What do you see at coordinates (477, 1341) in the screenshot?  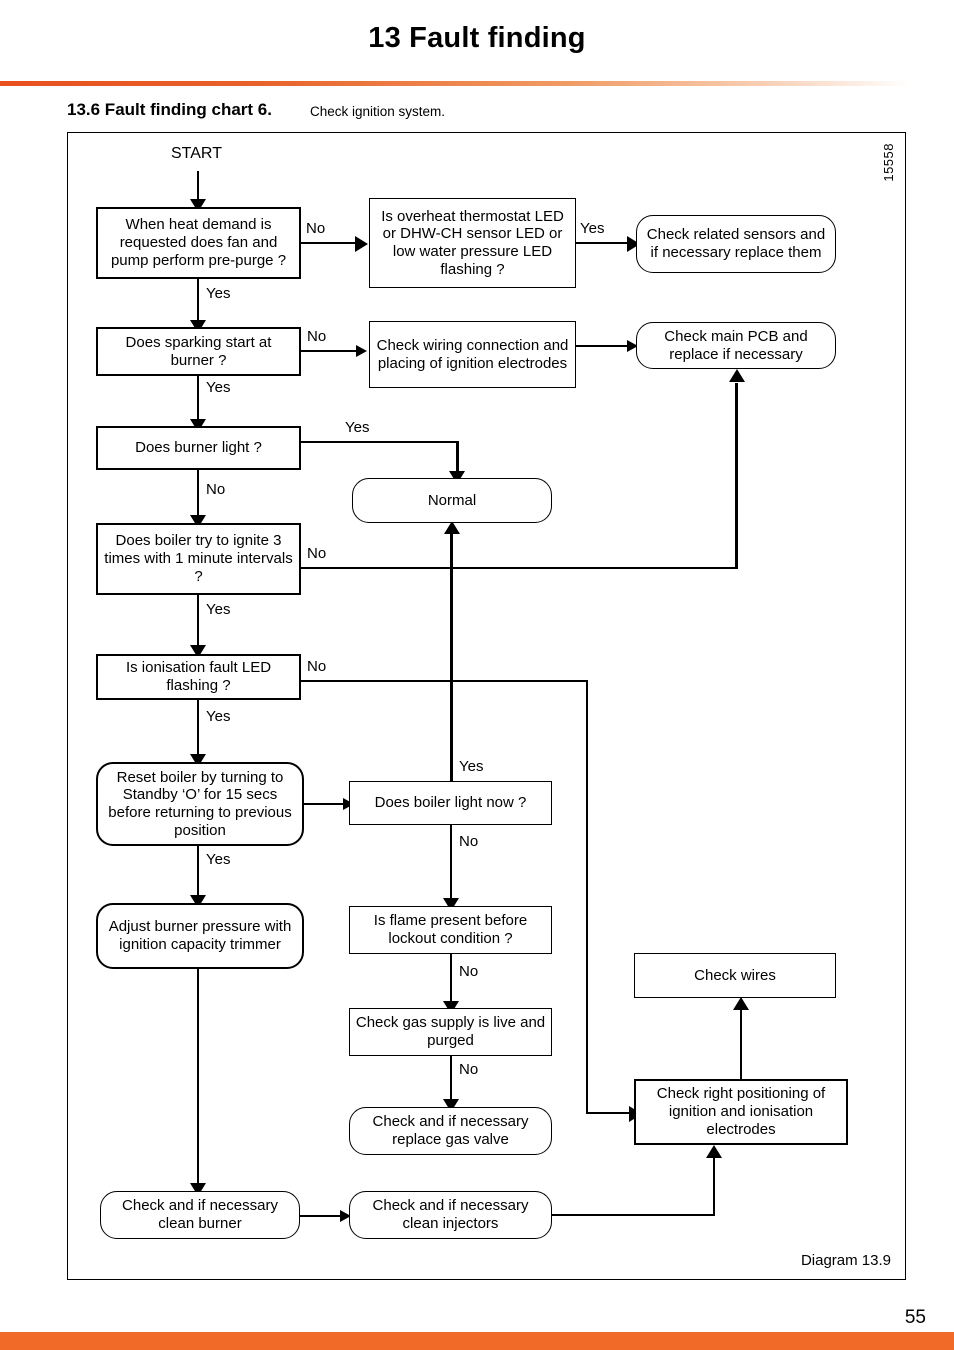 I see `footer-bar` at bounding box center [477, 1341].